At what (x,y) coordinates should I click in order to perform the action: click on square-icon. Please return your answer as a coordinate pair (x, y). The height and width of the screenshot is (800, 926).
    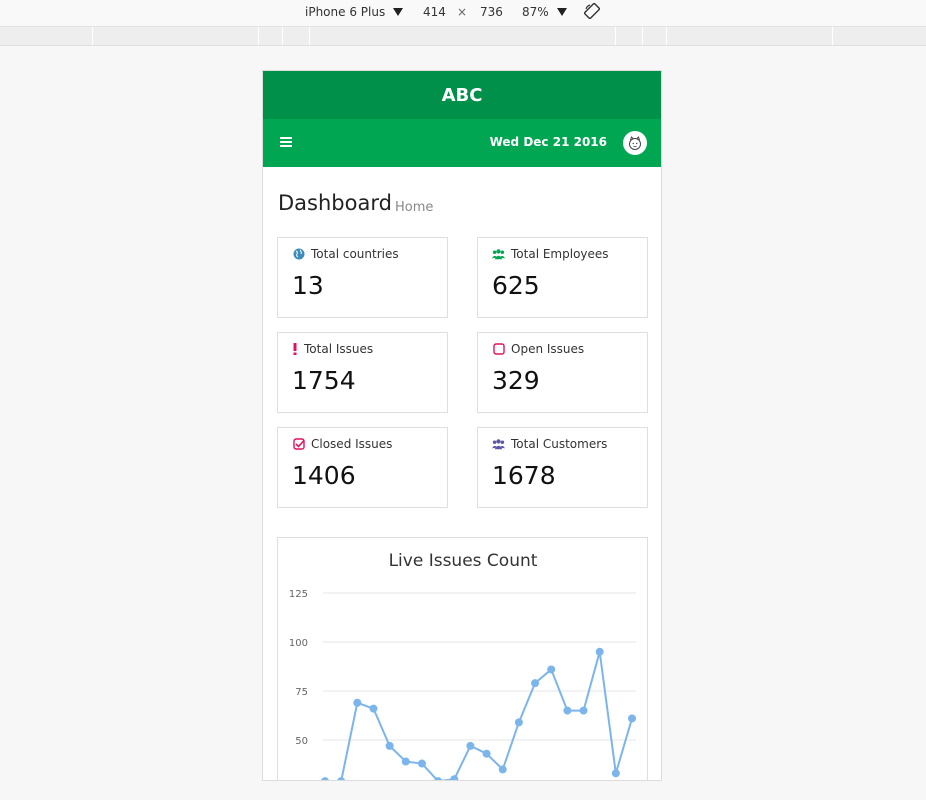
    Looking at the image, I should click on (498, 349).